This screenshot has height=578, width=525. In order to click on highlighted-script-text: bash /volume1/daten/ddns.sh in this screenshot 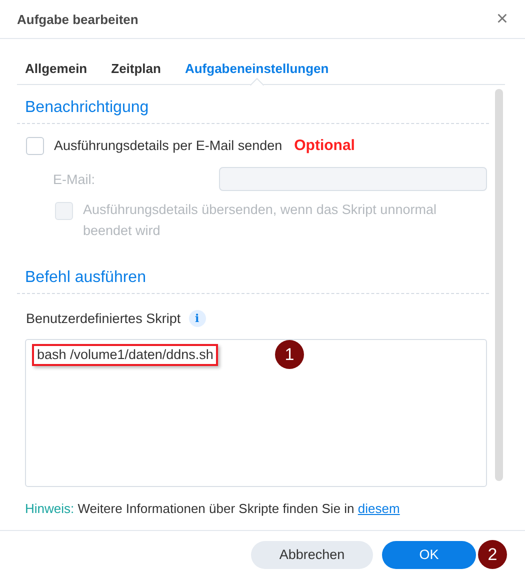, I will do `click(125, 355)`.